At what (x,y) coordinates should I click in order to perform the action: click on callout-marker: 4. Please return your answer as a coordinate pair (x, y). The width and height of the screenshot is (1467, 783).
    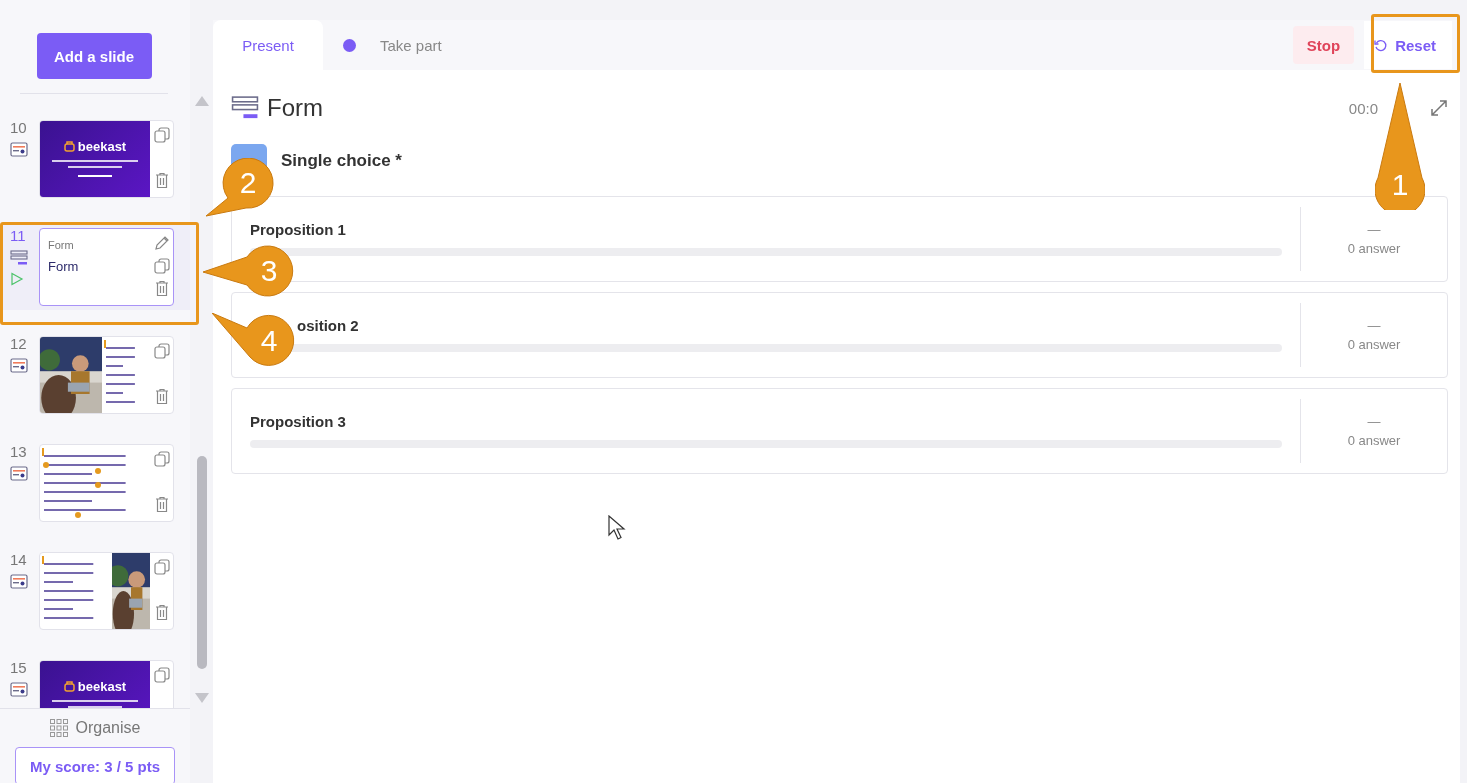
    Looking at the image, I should click on (253, 340).